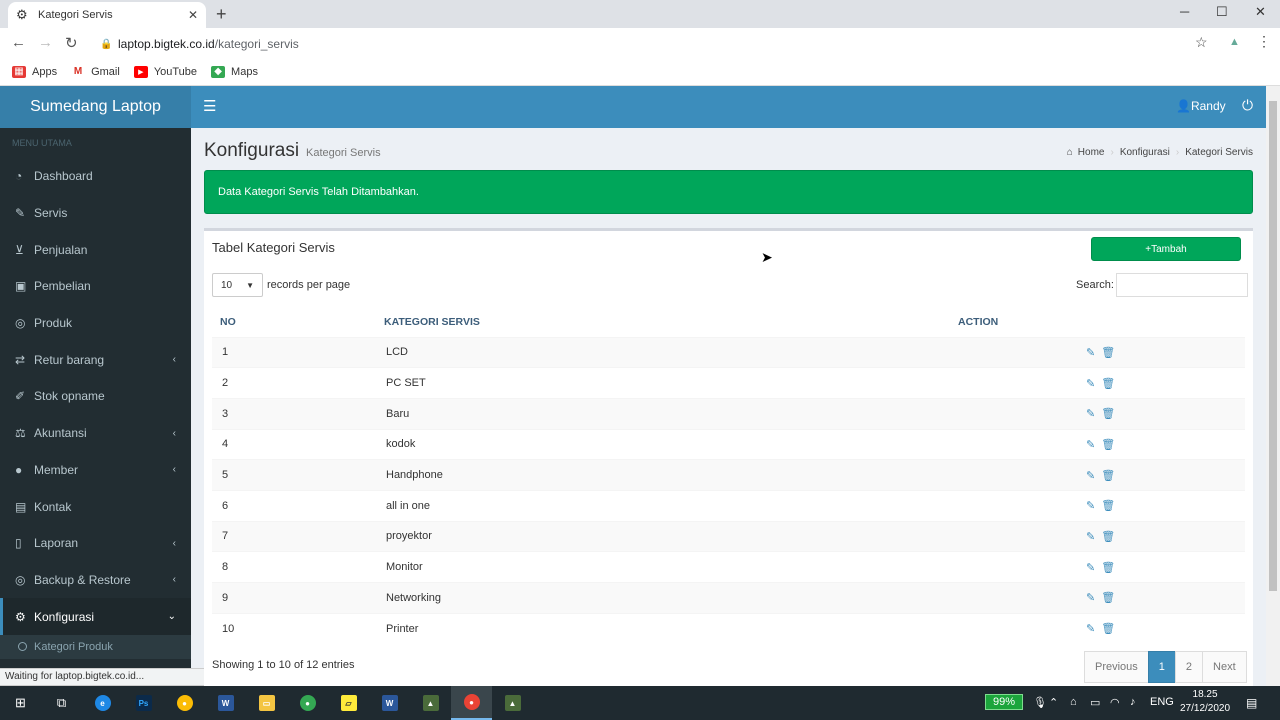 This screenshot has width=1280, height=720. Describe the element at coordinates (95, 433) in the screenshot. I see `sidebar-item-akuntansi: ⚖ Akuntansi ‹` at that location.